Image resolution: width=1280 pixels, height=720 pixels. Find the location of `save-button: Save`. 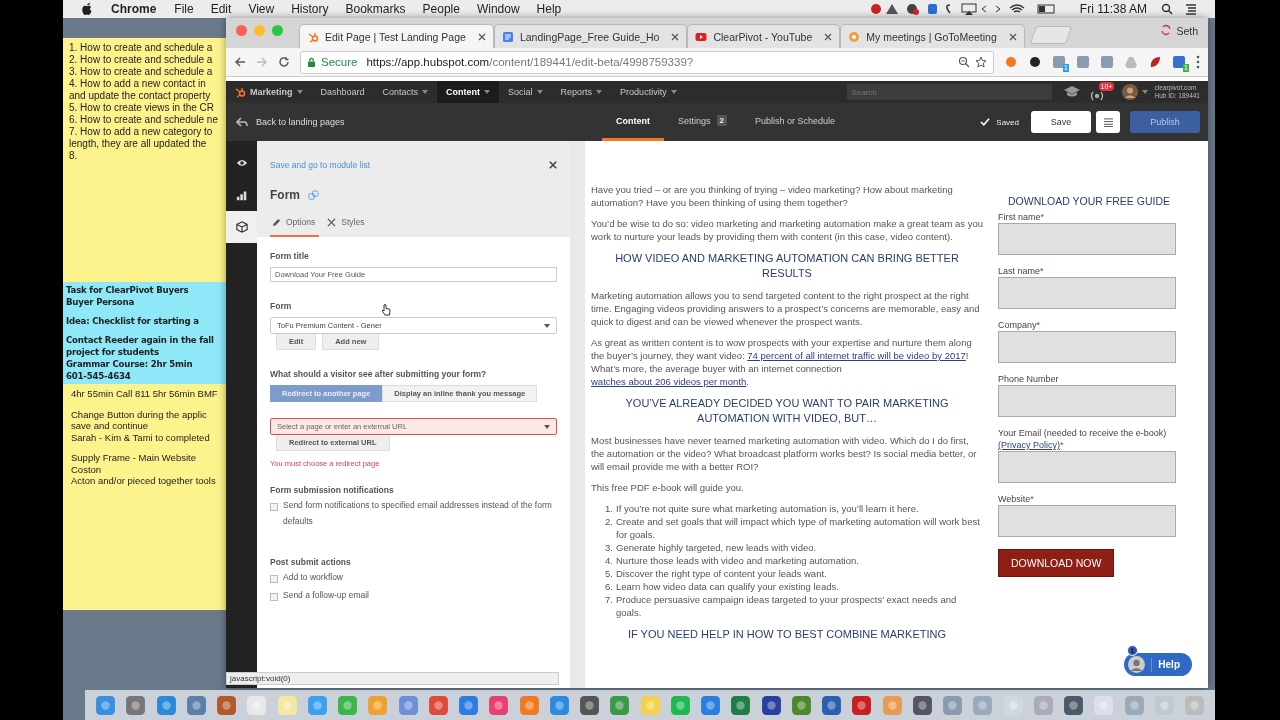

save-button: Save is located at coordinates (1061, 122).